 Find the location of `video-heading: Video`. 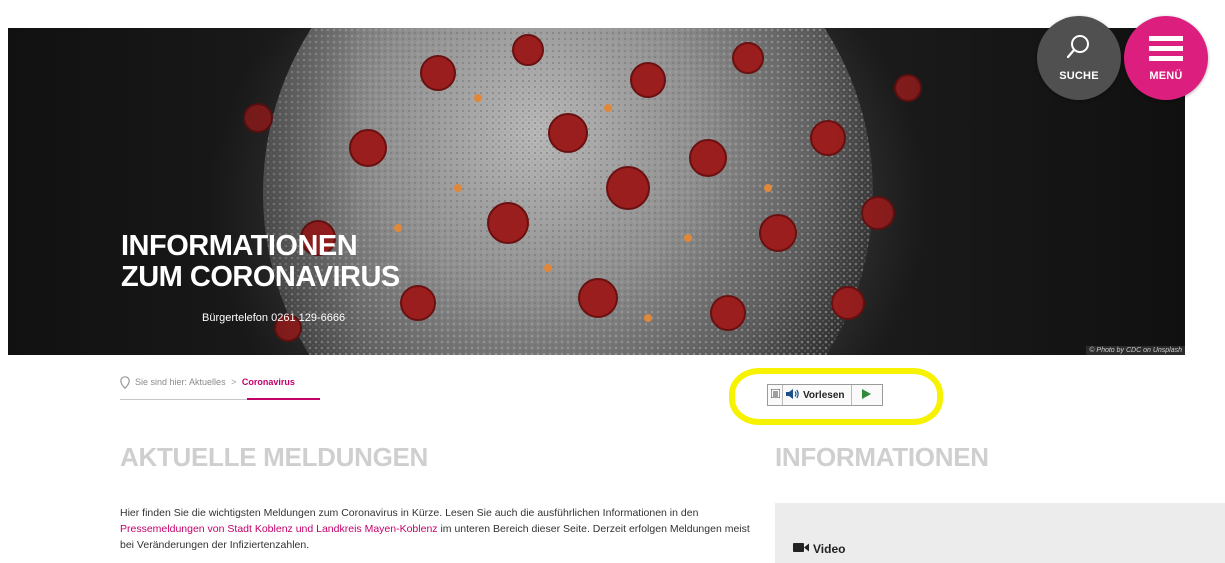

video-heading: Video is located at coordinates (819, 549).